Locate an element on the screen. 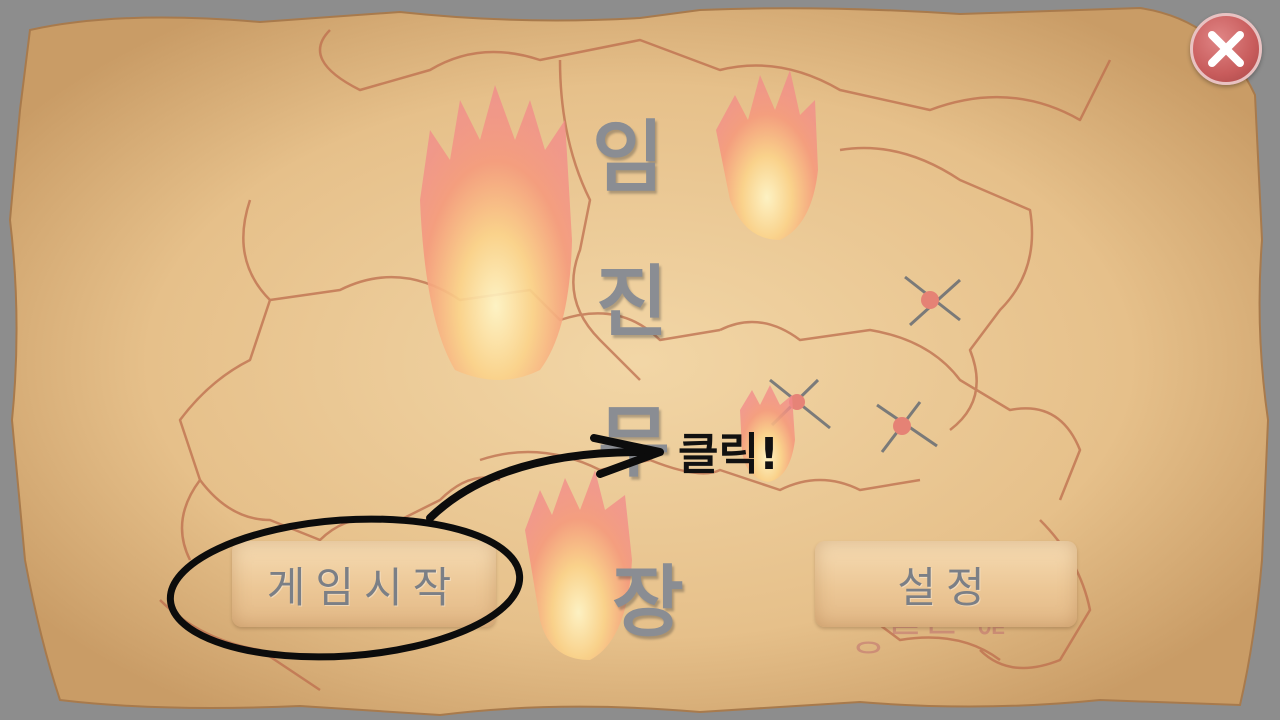 This screenshot has width=1280, height=720. pointer-arrow is located at coordinates (540, 484).